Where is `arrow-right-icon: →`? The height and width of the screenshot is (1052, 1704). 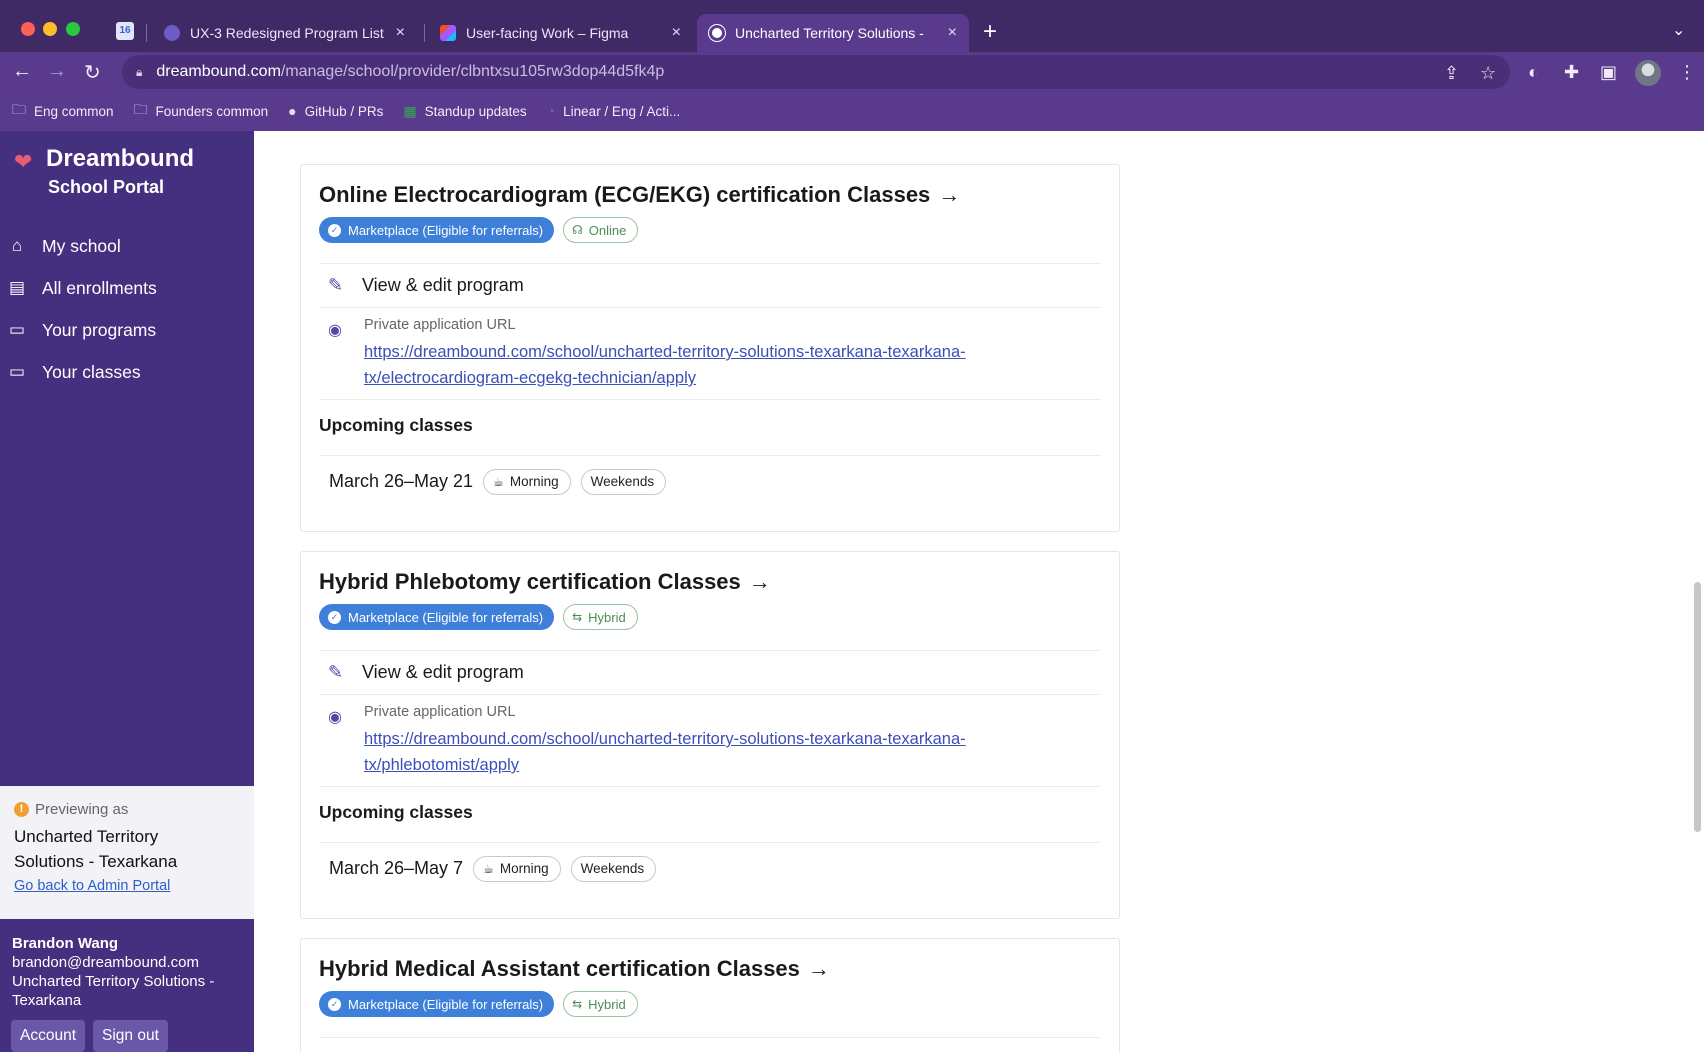 arrow-right-icon: → is located at coordinates (759, 581).